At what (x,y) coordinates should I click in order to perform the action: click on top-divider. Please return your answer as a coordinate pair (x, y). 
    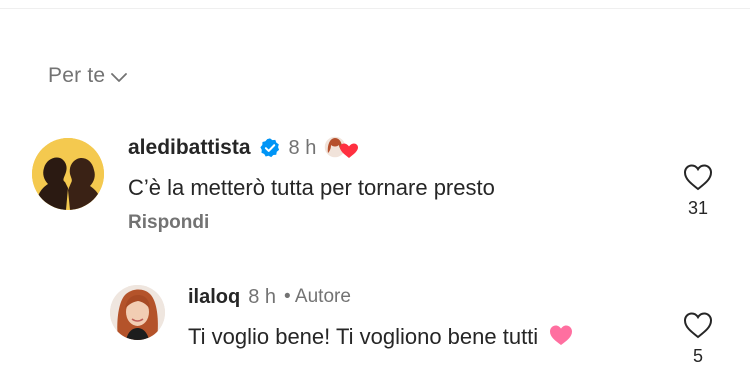
    Looking at the image, I should click on (375, 8).